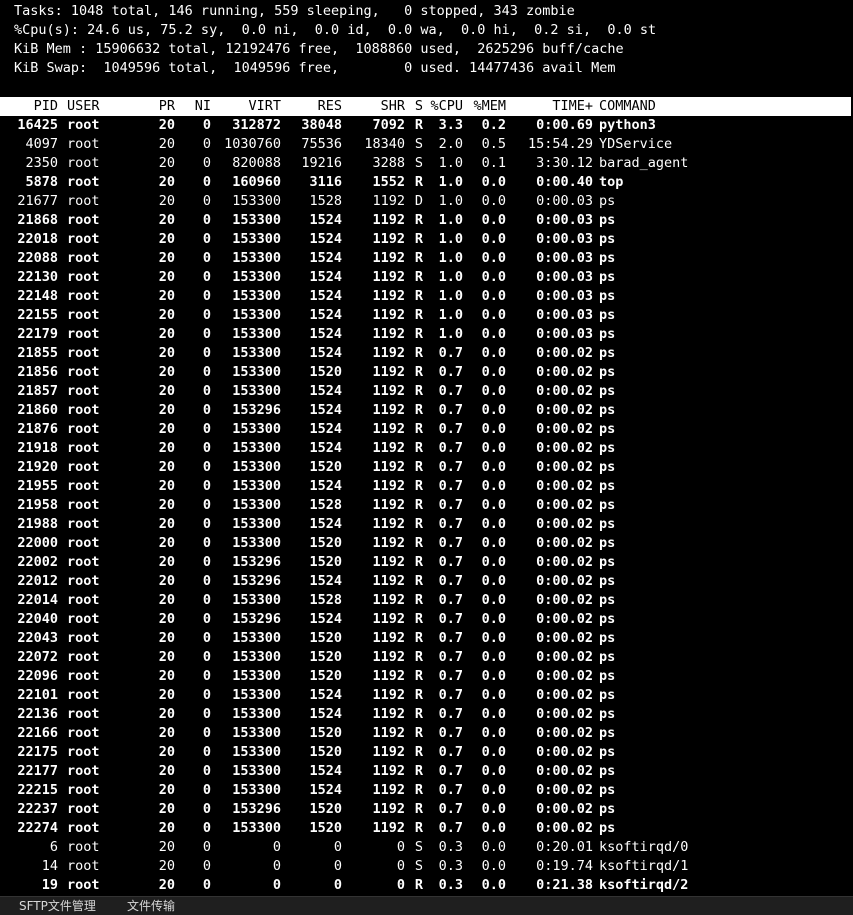 The width and height of the screenshot is (853, 915). I want to click on process-res-cell: 1528, so click(325, 201).